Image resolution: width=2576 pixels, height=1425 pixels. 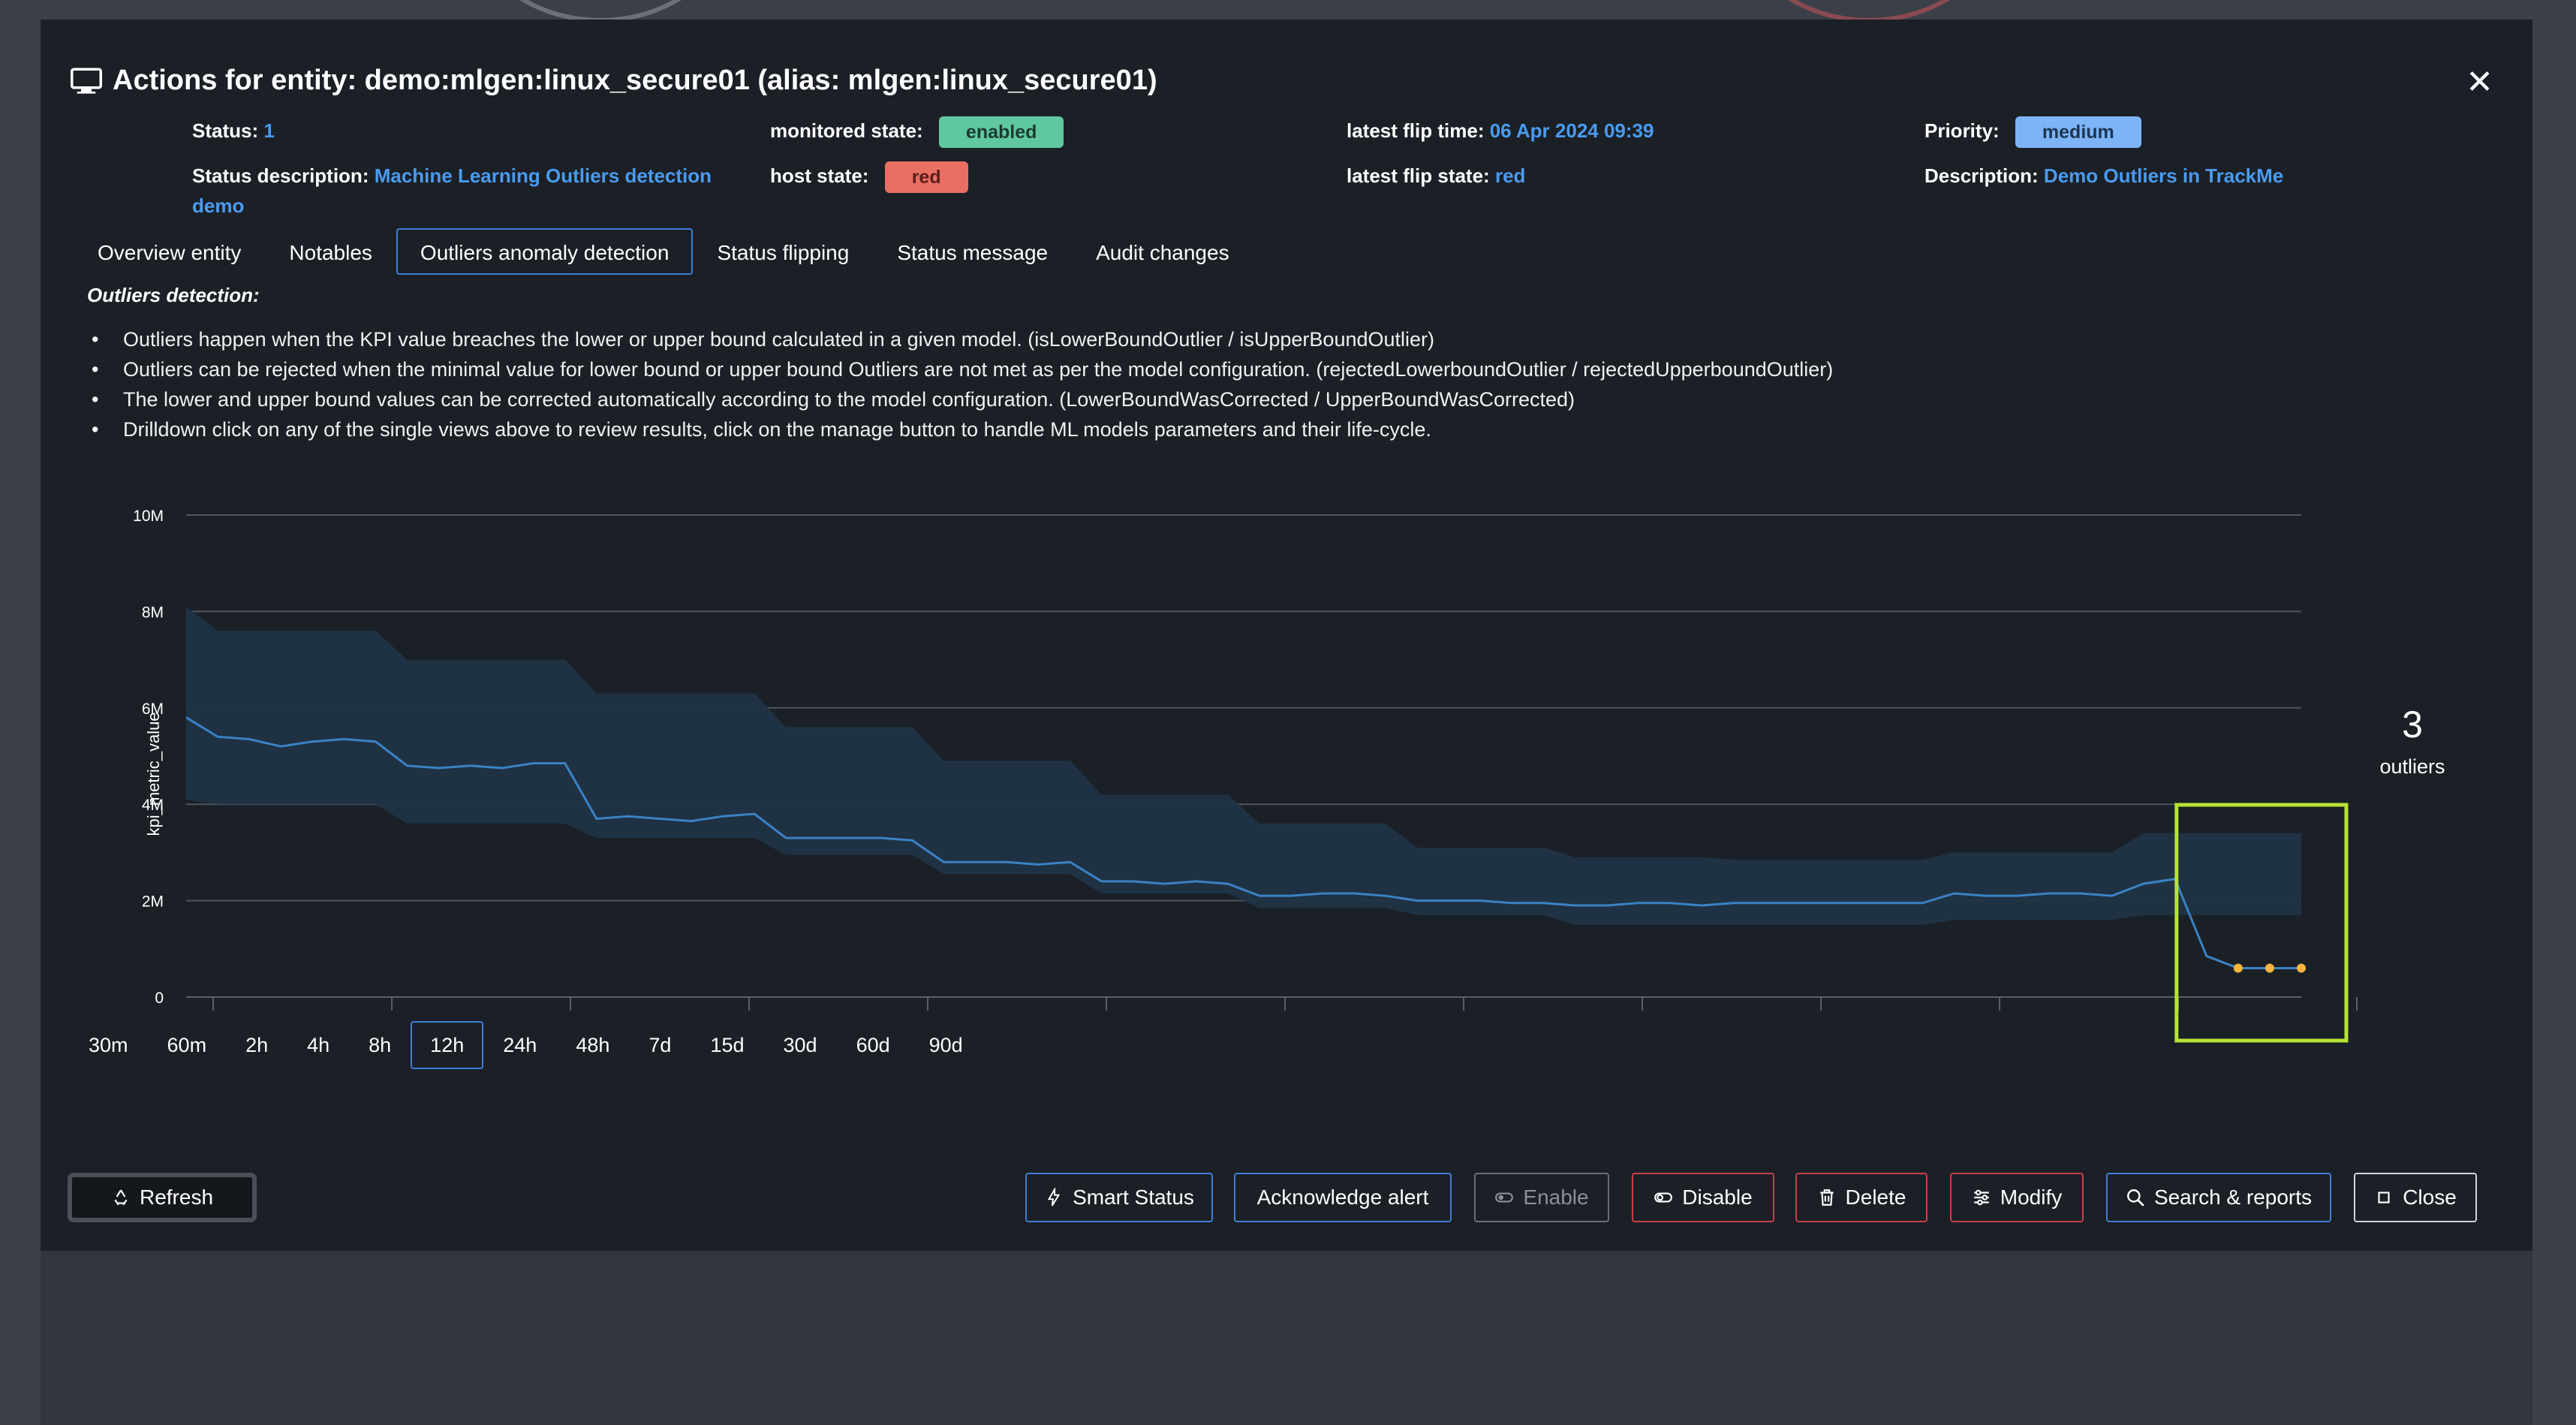 What do you see at coordinates (121, 1197) in the screenshot?
I see `recycle-icon` at bounding box center [121, 1197].